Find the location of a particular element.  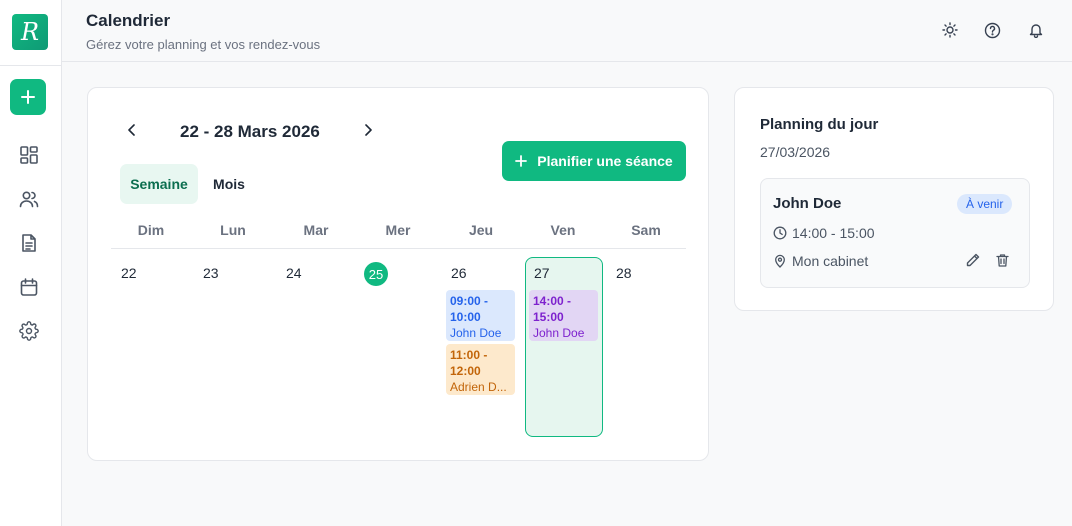

day-header-sun: Dim is located at coordinates (151, 230).